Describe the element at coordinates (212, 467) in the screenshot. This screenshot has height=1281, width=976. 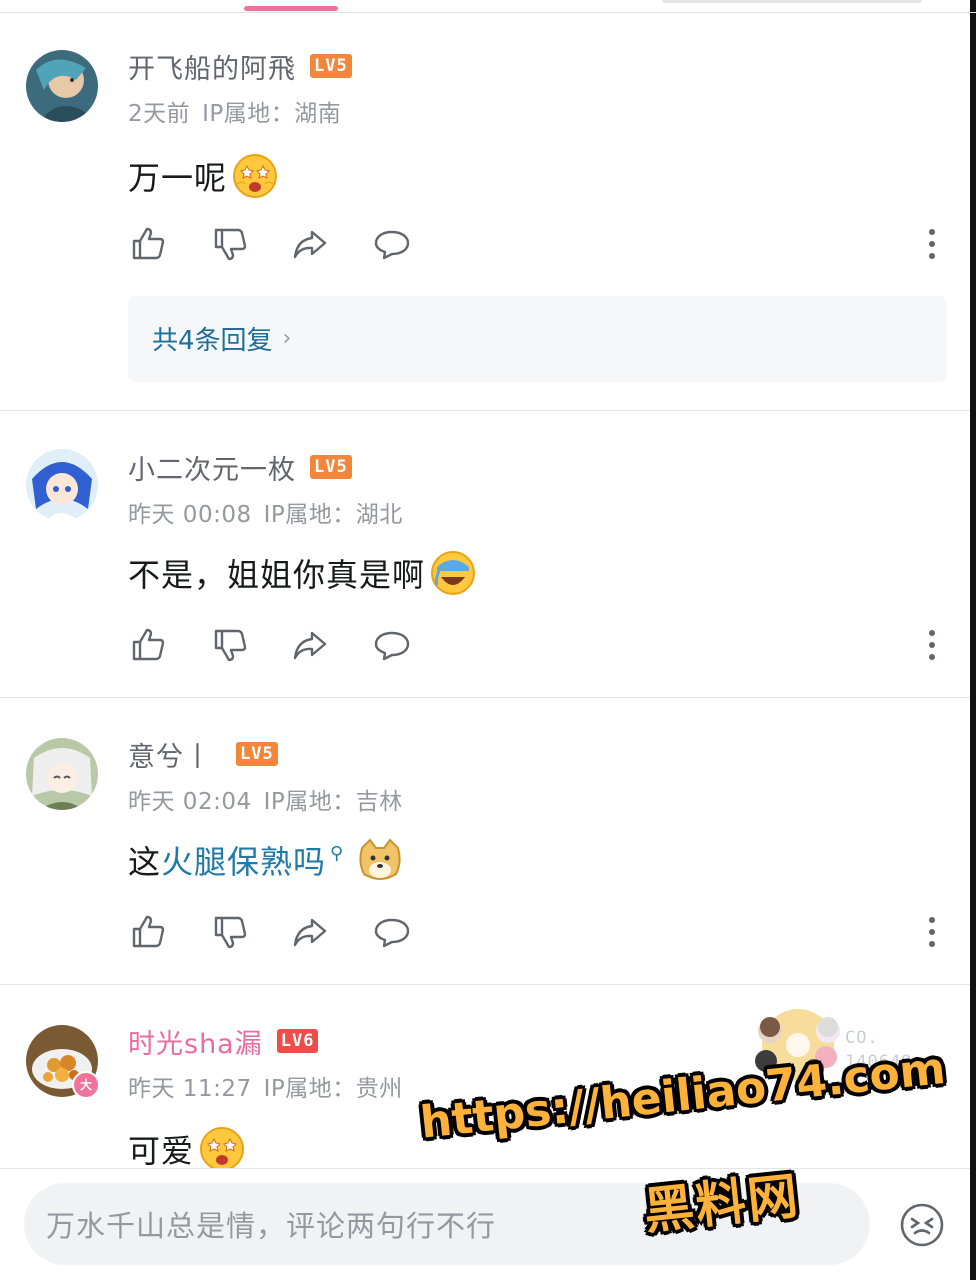
I see `username: 小二次元一枚` at that location.